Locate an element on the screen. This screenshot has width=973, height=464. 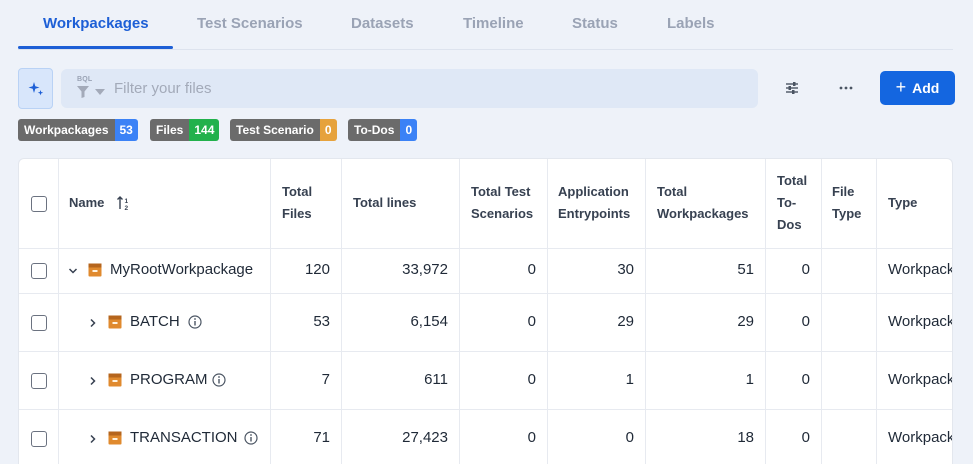
header-line: Type is located at coordinates (847, 213).